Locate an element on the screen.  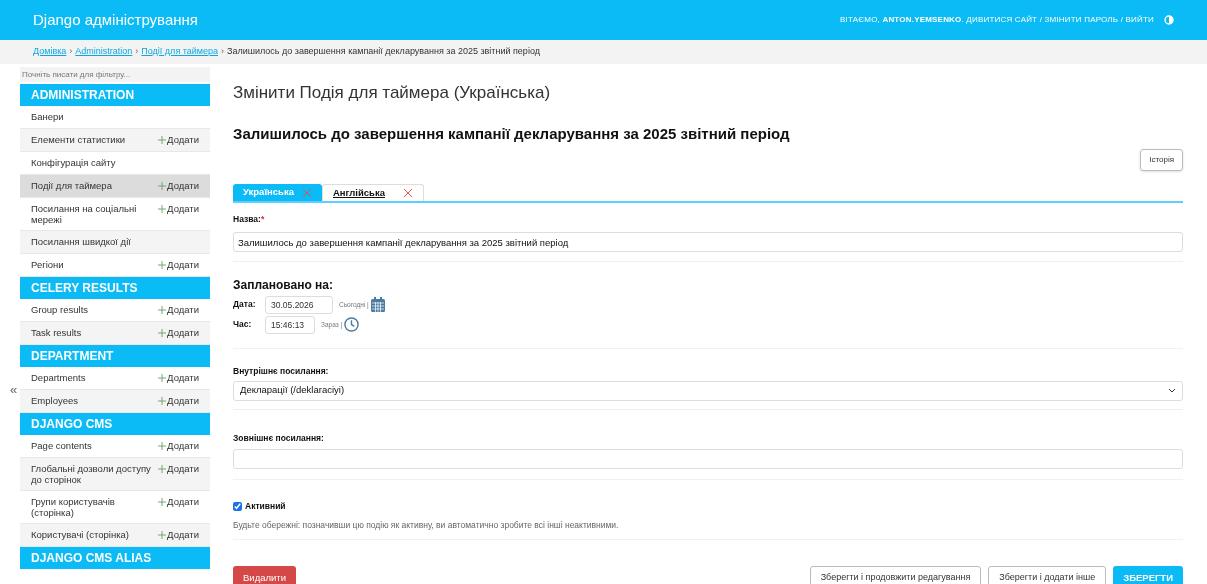
breadcrumb-current: Залишилось до завершення кампанії декларування за 2025 звітний період is located at coordinates (383, 52).